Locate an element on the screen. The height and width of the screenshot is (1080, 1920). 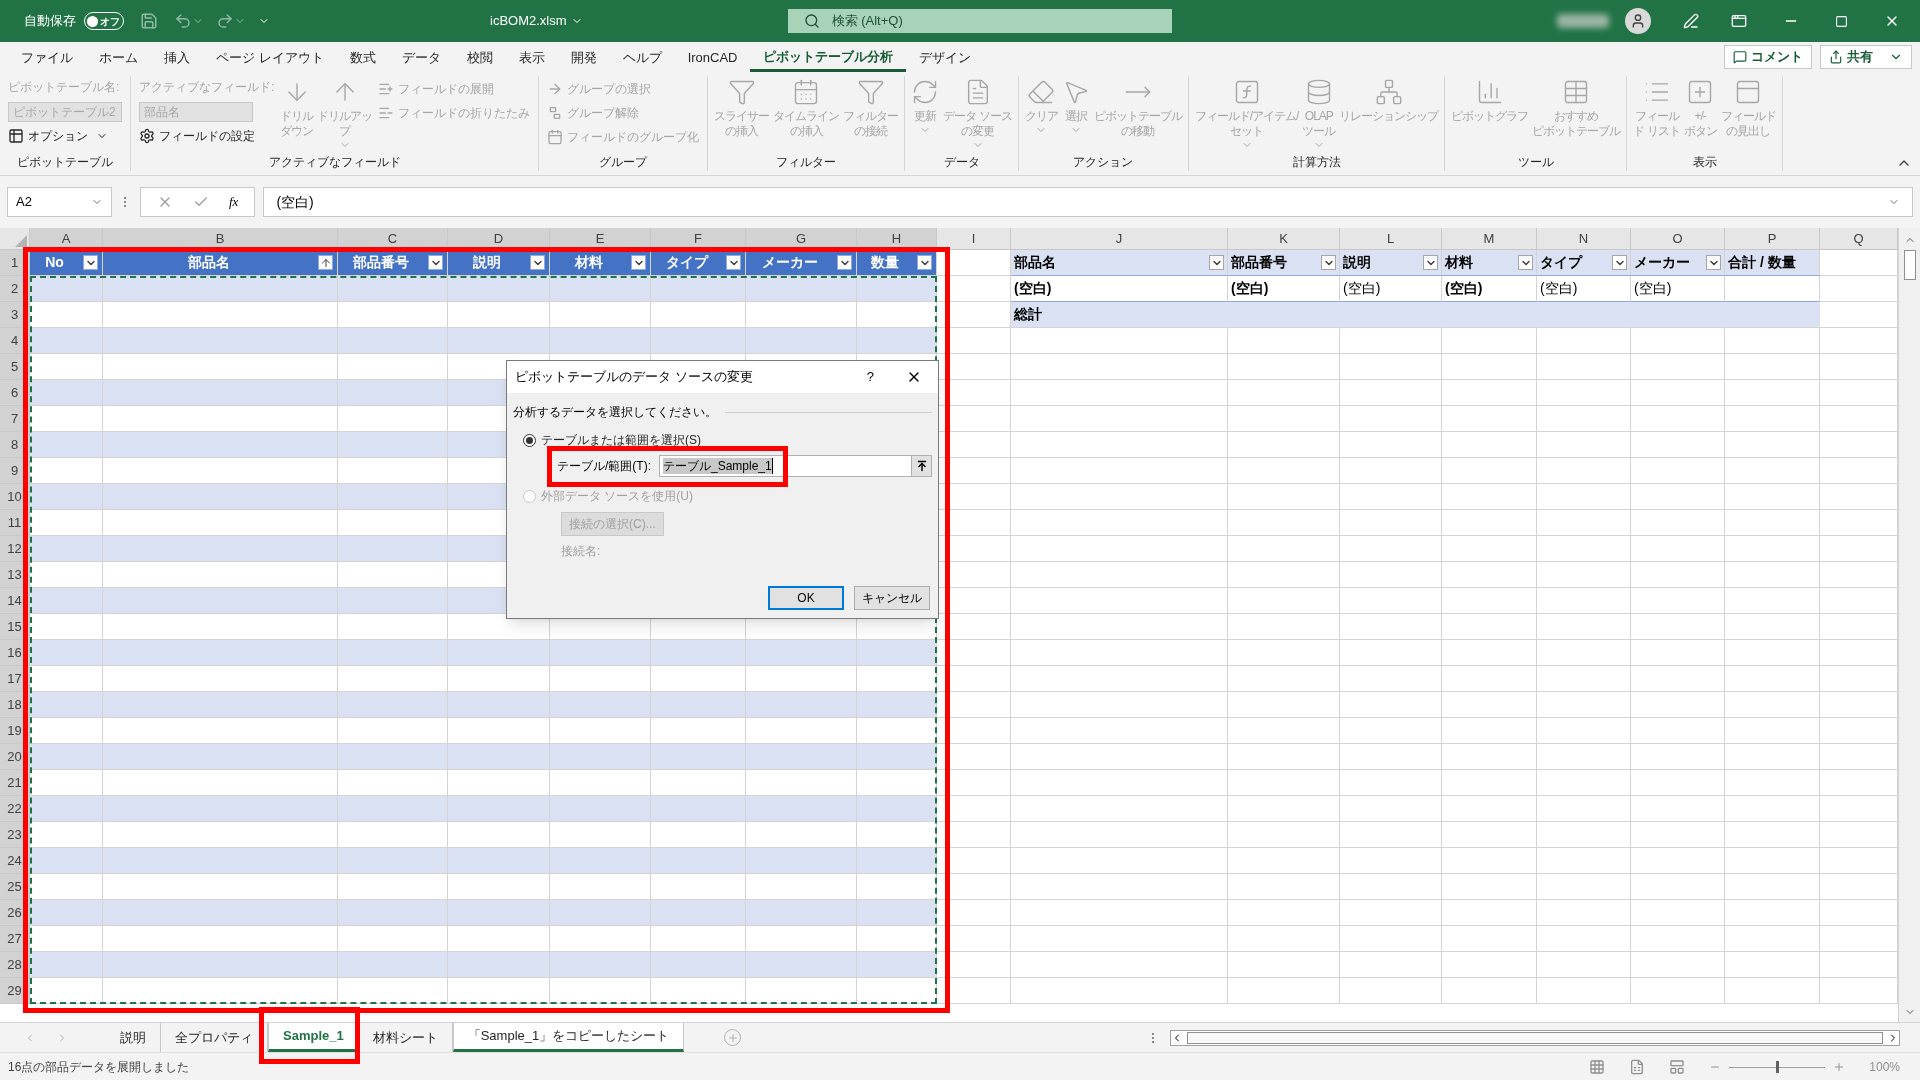
formula-field: (空白) is located at coordinates (1088, 202).